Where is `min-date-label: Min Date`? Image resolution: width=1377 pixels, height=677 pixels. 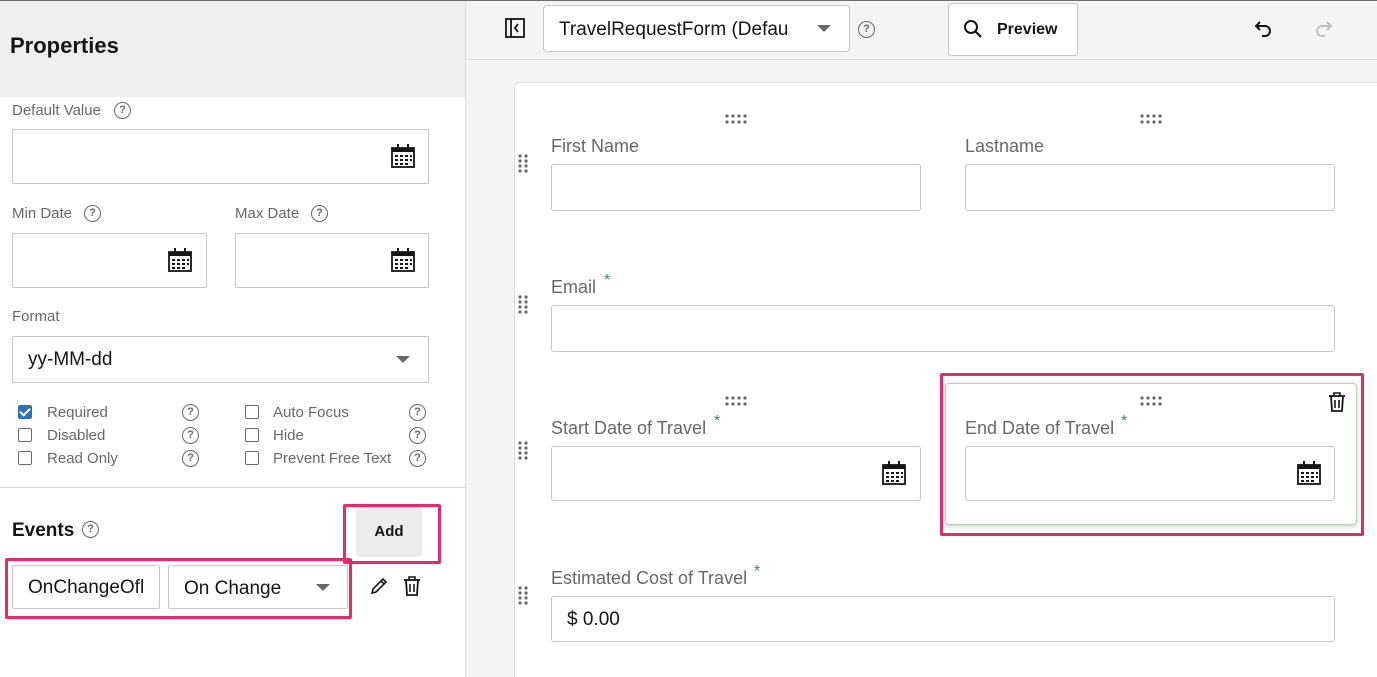
min-date-label: Min Date is located at coordinates (42, 213).